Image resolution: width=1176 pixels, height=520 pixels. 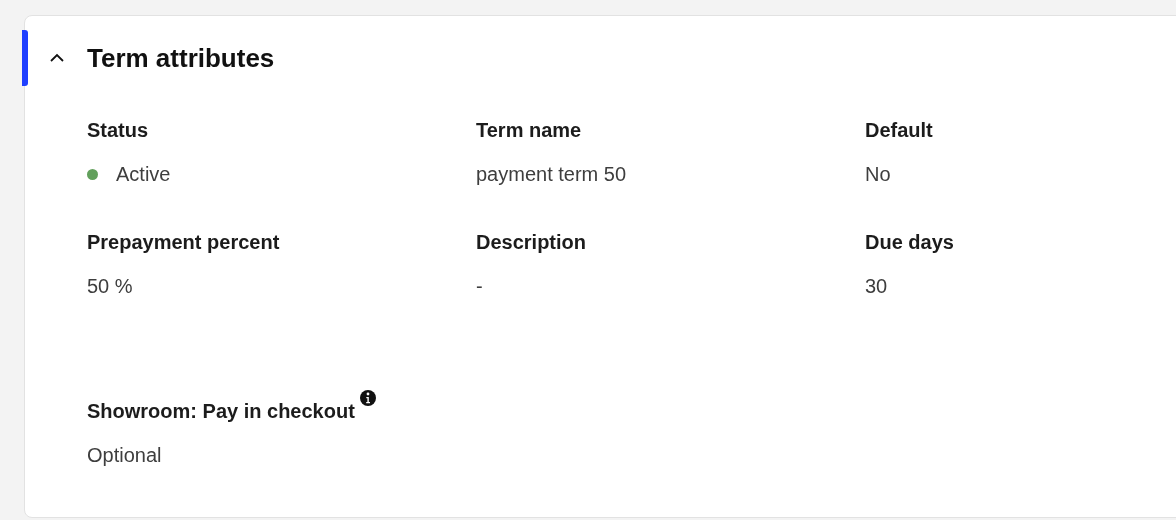 What do you see at coordinates (479, 286) in the screenshot?
I see `field-value: -` at bounding box center [479, 286].